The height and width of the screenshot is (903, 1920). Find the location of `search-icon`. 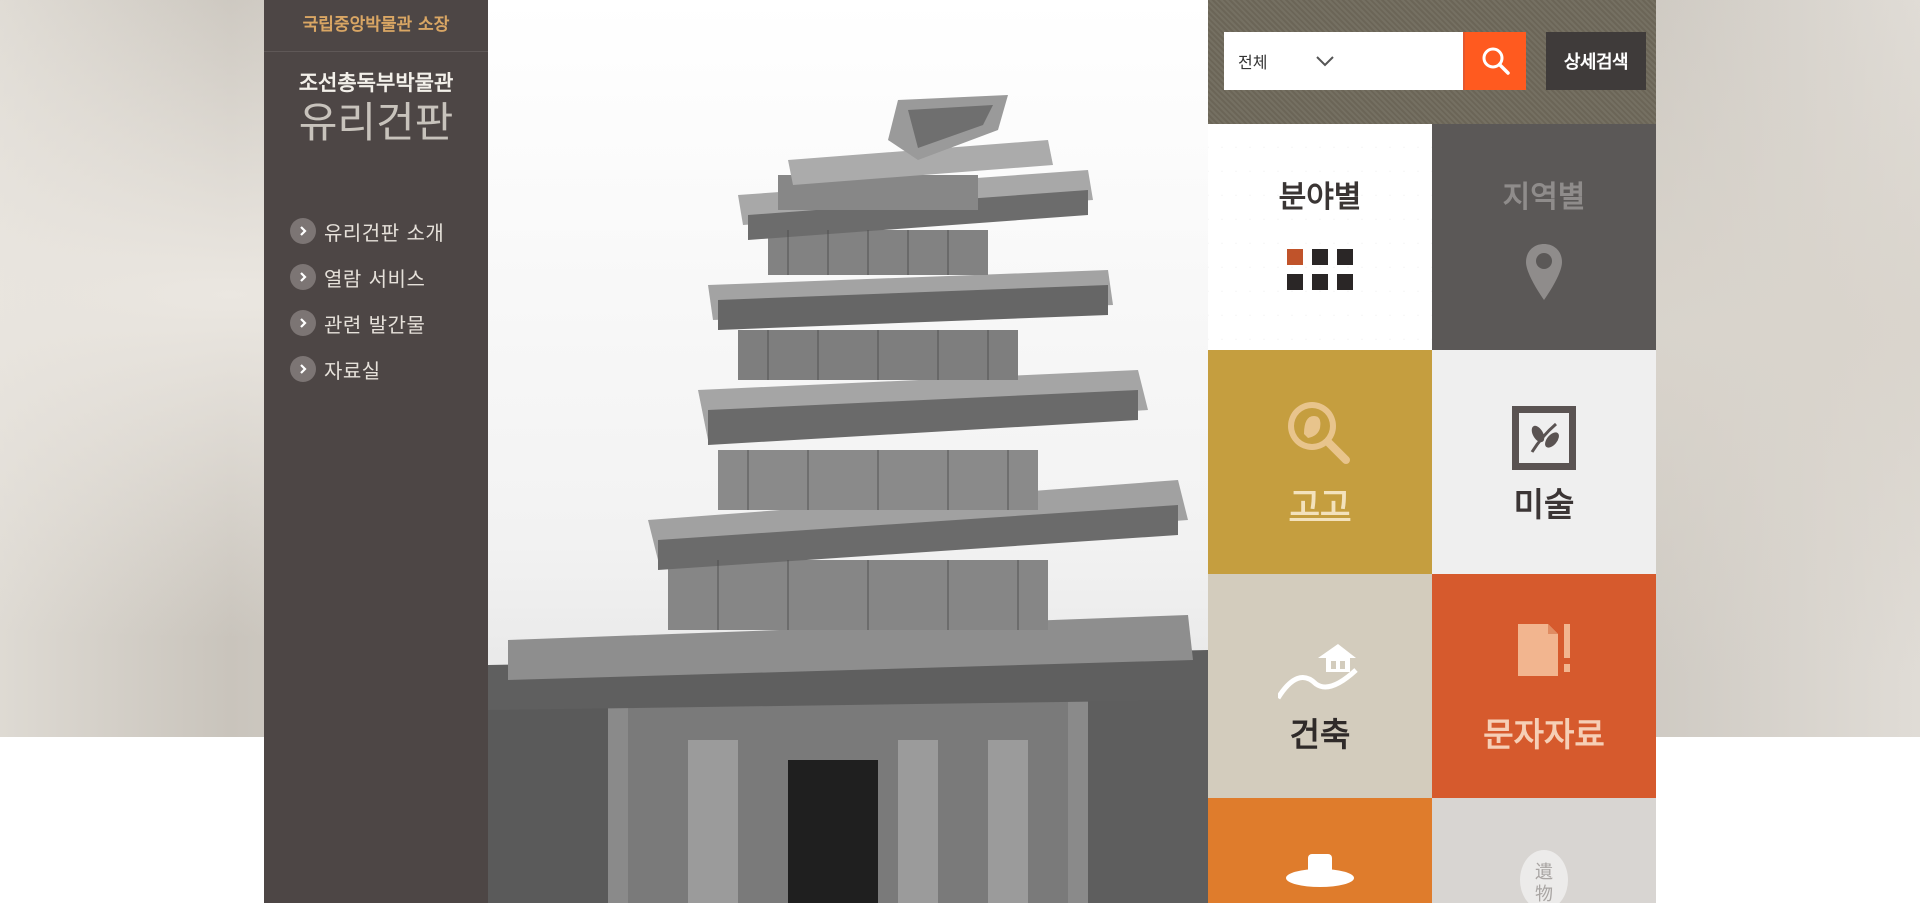

search-icon is located at coordinates (1496, 61).